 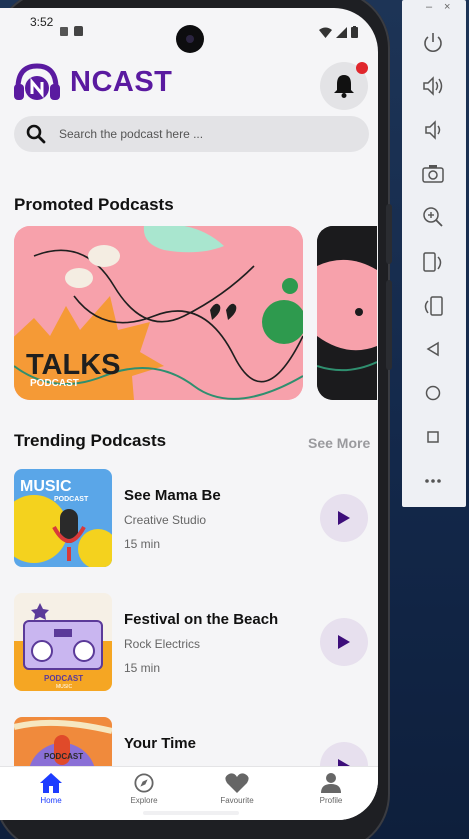 I want to click on thumb-subtitle: MUSIC, so click(x=64, y=687).